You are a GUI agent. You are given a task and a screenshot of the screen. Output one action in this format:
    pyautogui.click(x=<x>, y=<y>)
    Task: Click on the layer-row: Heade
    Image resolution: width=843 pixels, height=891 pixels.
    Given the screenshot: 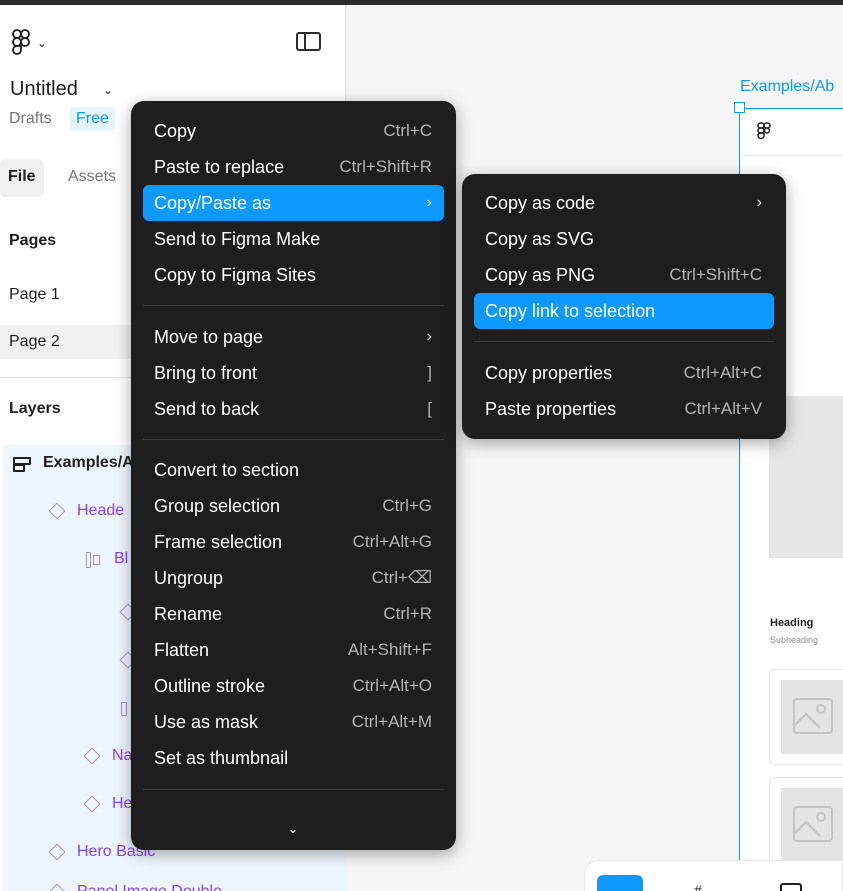 What is the action you would take?
    pyautogui.click(x=86, y=511)
    